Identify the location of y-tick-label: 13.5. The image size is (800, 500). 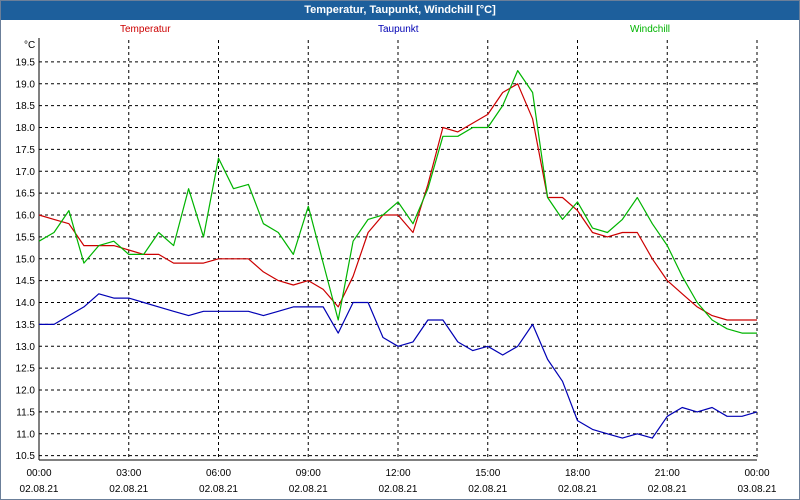
(26, 325).